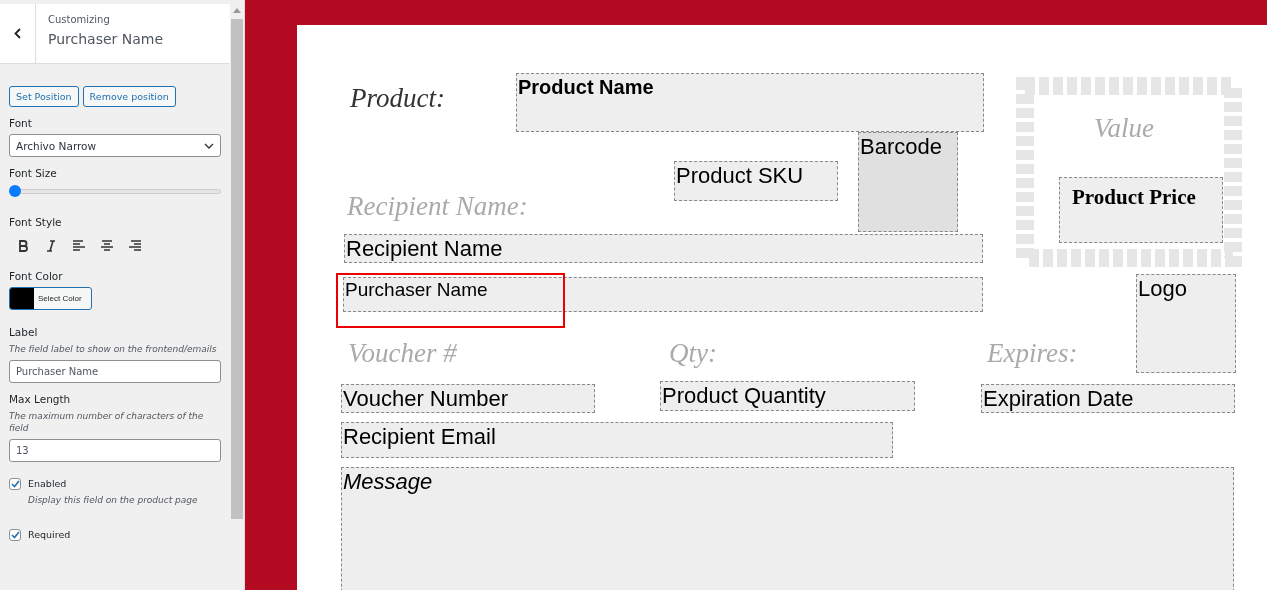 The image size is (1267, 590). What do you see at coordinates (663, 248) in the screenshot?
I see `voucher-field: Recipient Name` at bounding box center [663, 248].